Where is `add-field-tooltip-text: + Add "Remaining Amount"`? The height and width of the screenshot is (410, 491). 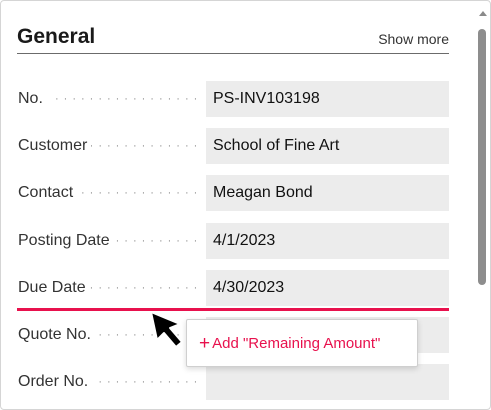
add-field-tooltip-text: + Add "Remaining Amount" is located at coordinates (289, 344).